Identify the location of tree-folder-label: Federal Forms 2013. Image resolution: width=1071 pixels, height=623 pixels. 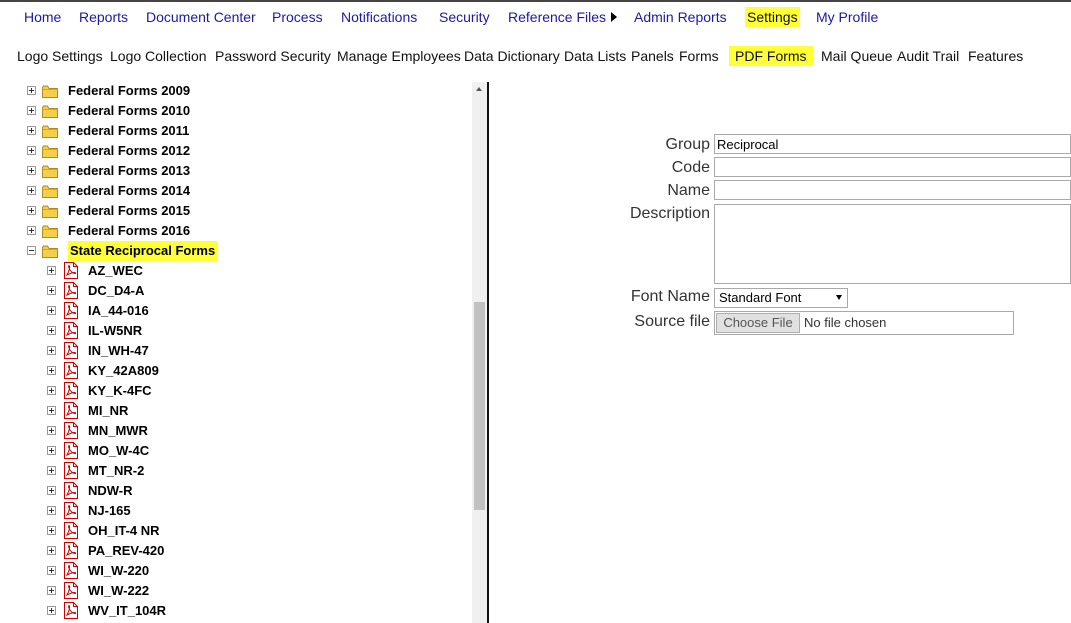
(129, 171).